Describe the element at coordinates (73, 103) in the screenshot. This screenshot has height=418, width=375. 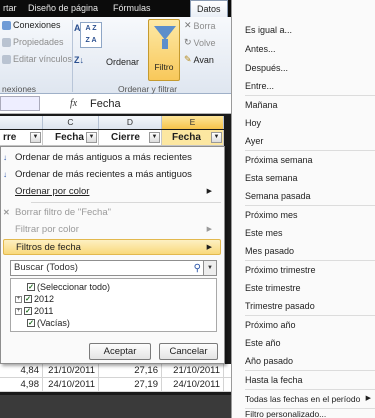
I see `fx-icon: fx` at that location.